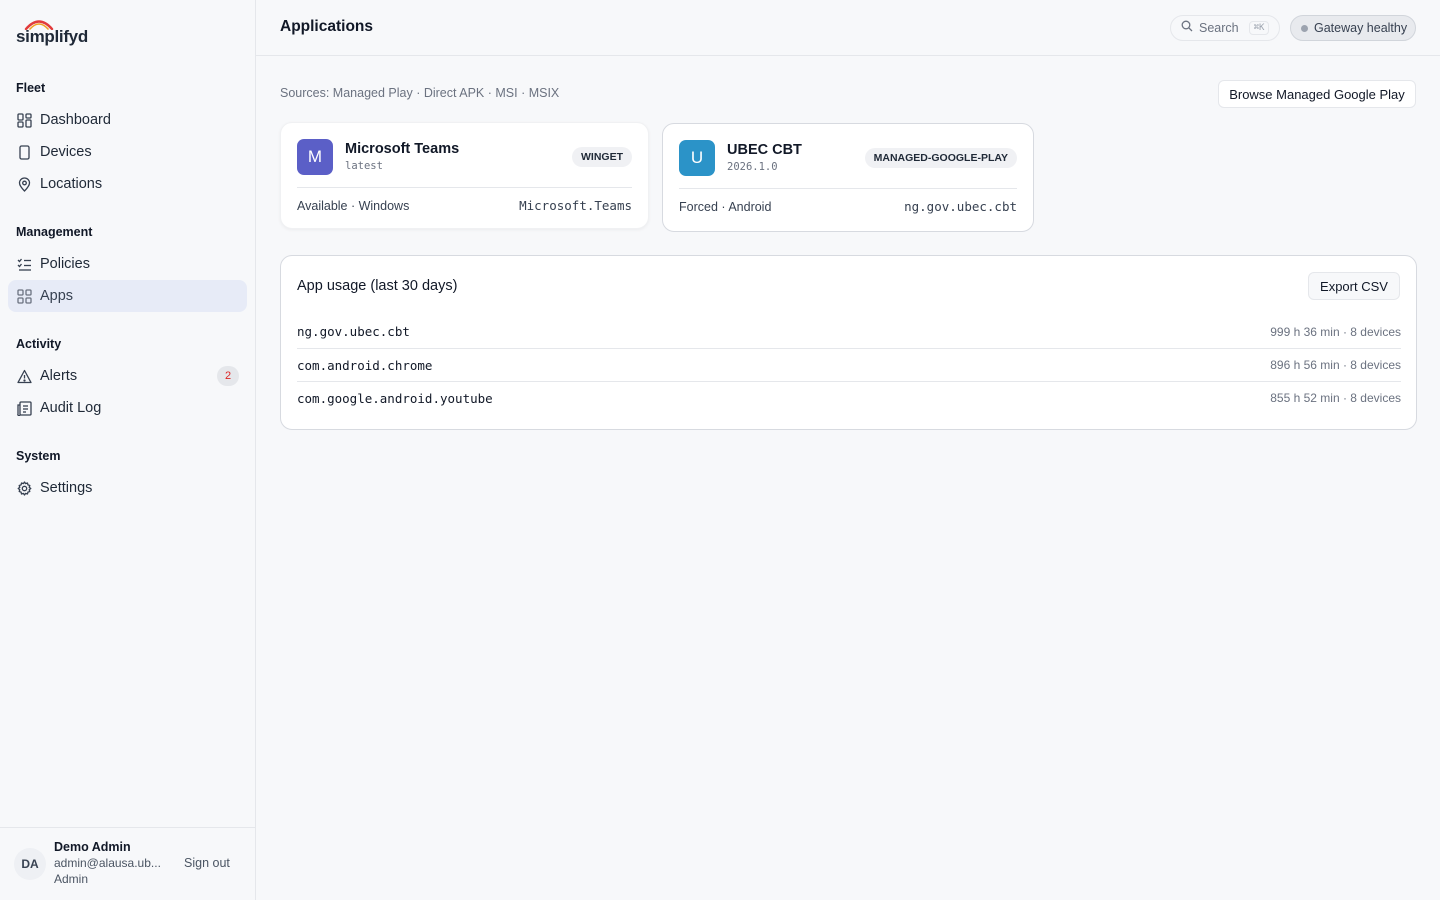  What do you see at coordinates (1335, 331) in the screenshot?
I see `usage-value: 999 h 36 min · 8 devices` at bounding box center [1335, 331].